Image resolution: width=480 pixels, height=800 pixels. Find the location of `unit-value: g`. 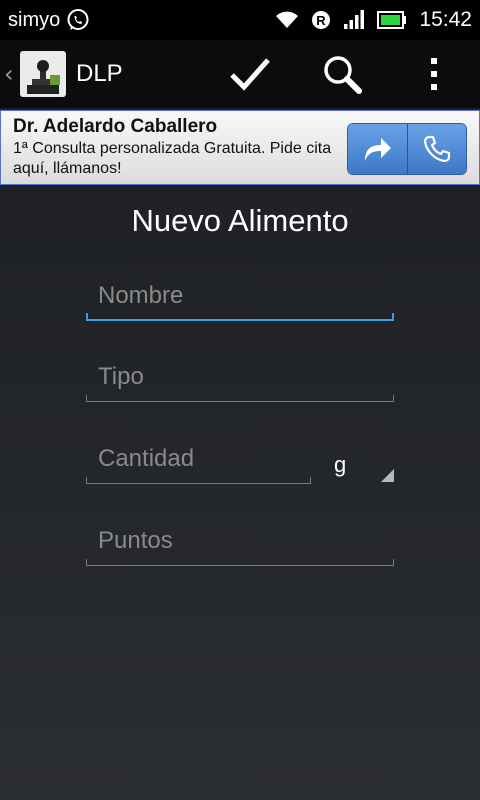

unit-value: g is located at coordinates (340, 464).